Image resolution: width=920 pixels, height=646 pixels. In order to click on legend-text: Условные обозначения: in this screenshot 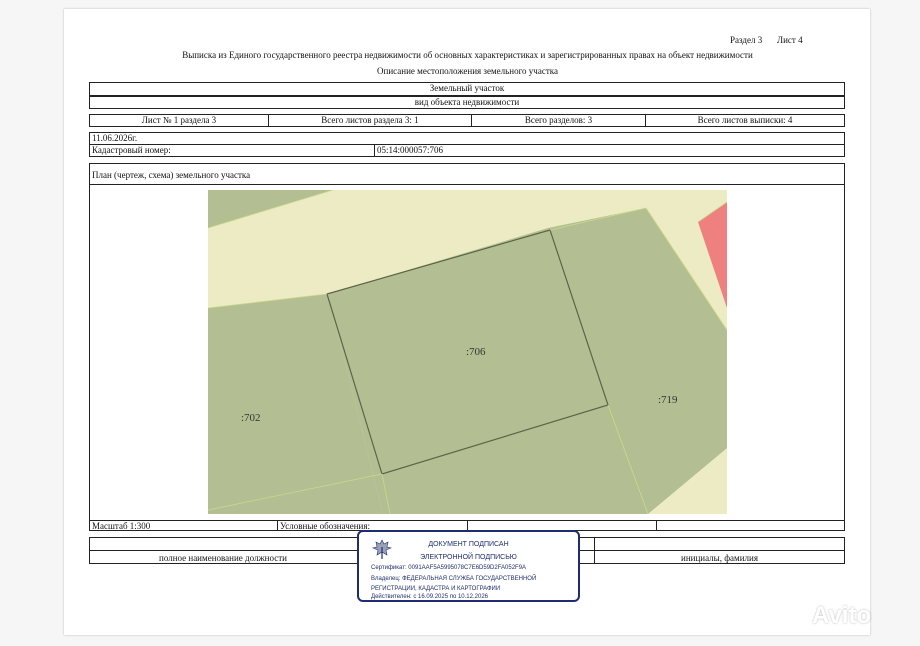, I will do `click(325, 526)`.